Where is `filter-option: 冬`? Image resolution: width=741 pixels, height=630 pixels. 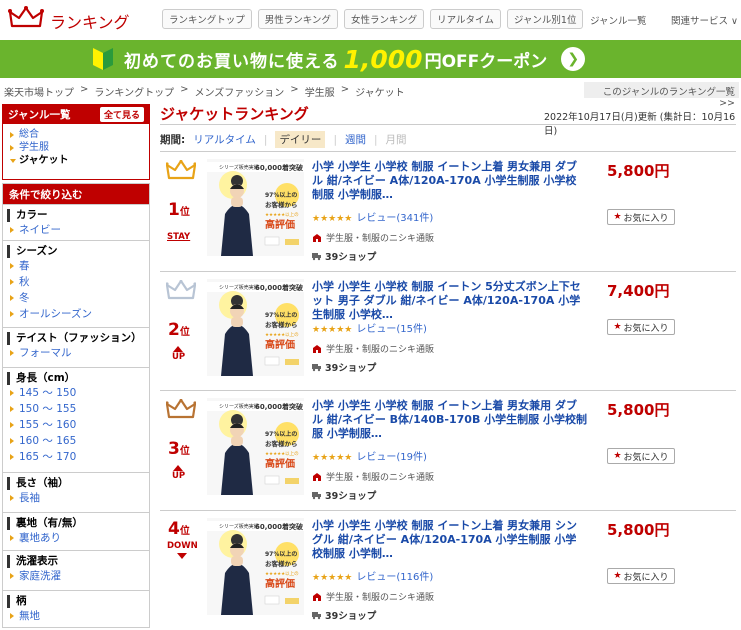 filter-option: 冬 is located at coordinates (76, 298).